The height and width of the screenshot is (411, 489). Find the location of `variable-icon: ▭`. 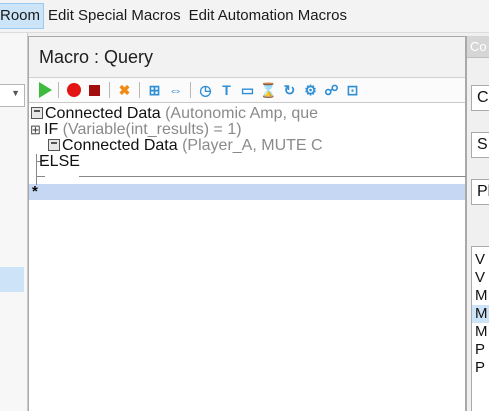

variable-icon: ▭ is located at coordinates (247, 90).